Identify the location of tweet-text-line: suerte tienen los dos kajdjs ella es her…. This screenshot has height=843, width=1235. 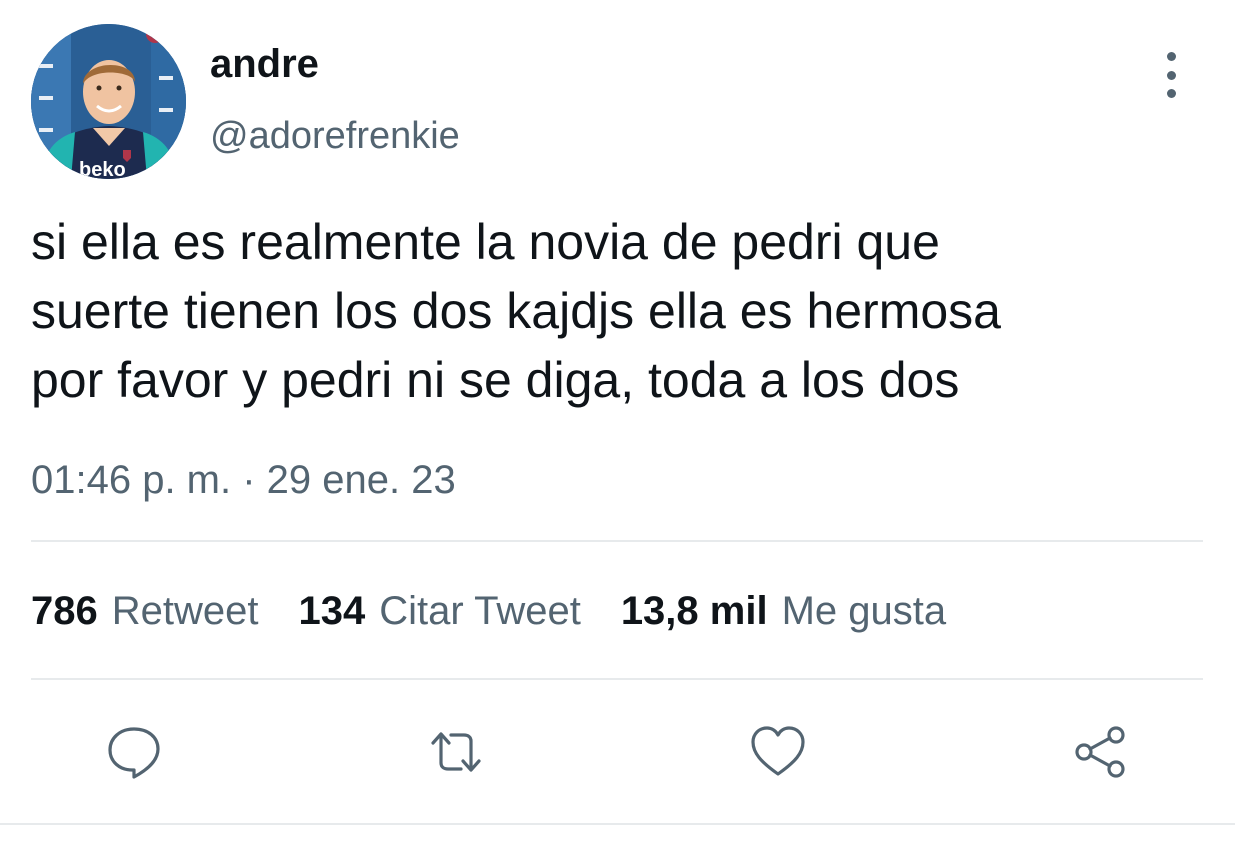
(516, 311).